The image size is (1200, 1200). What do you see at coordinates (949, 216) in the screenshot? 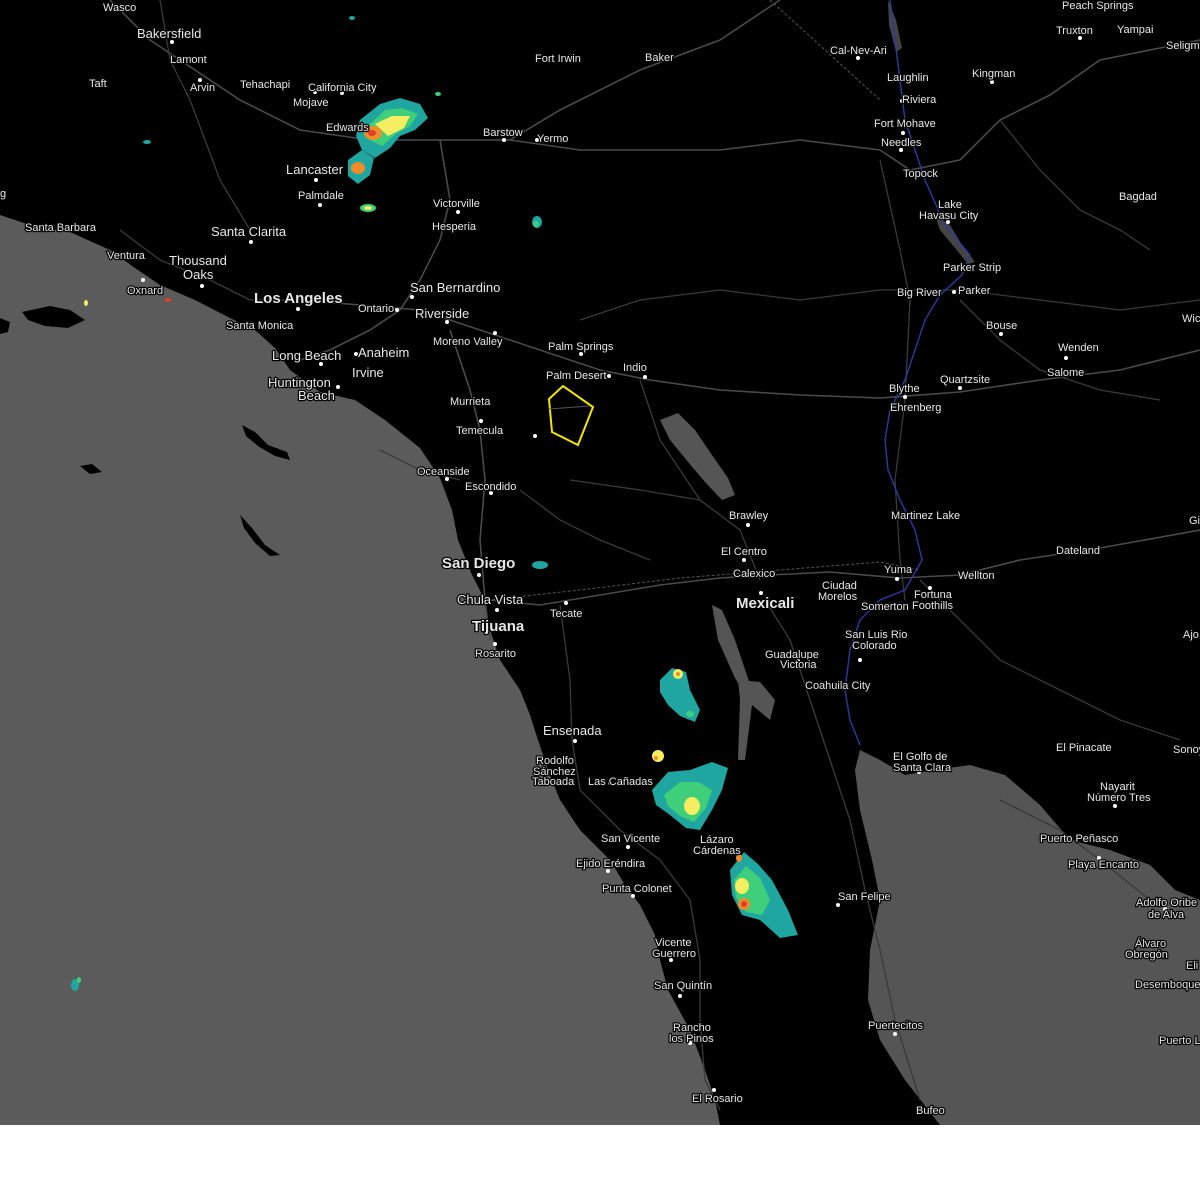
I see `place-label: Havasu City` at bounding box center [949, 216].